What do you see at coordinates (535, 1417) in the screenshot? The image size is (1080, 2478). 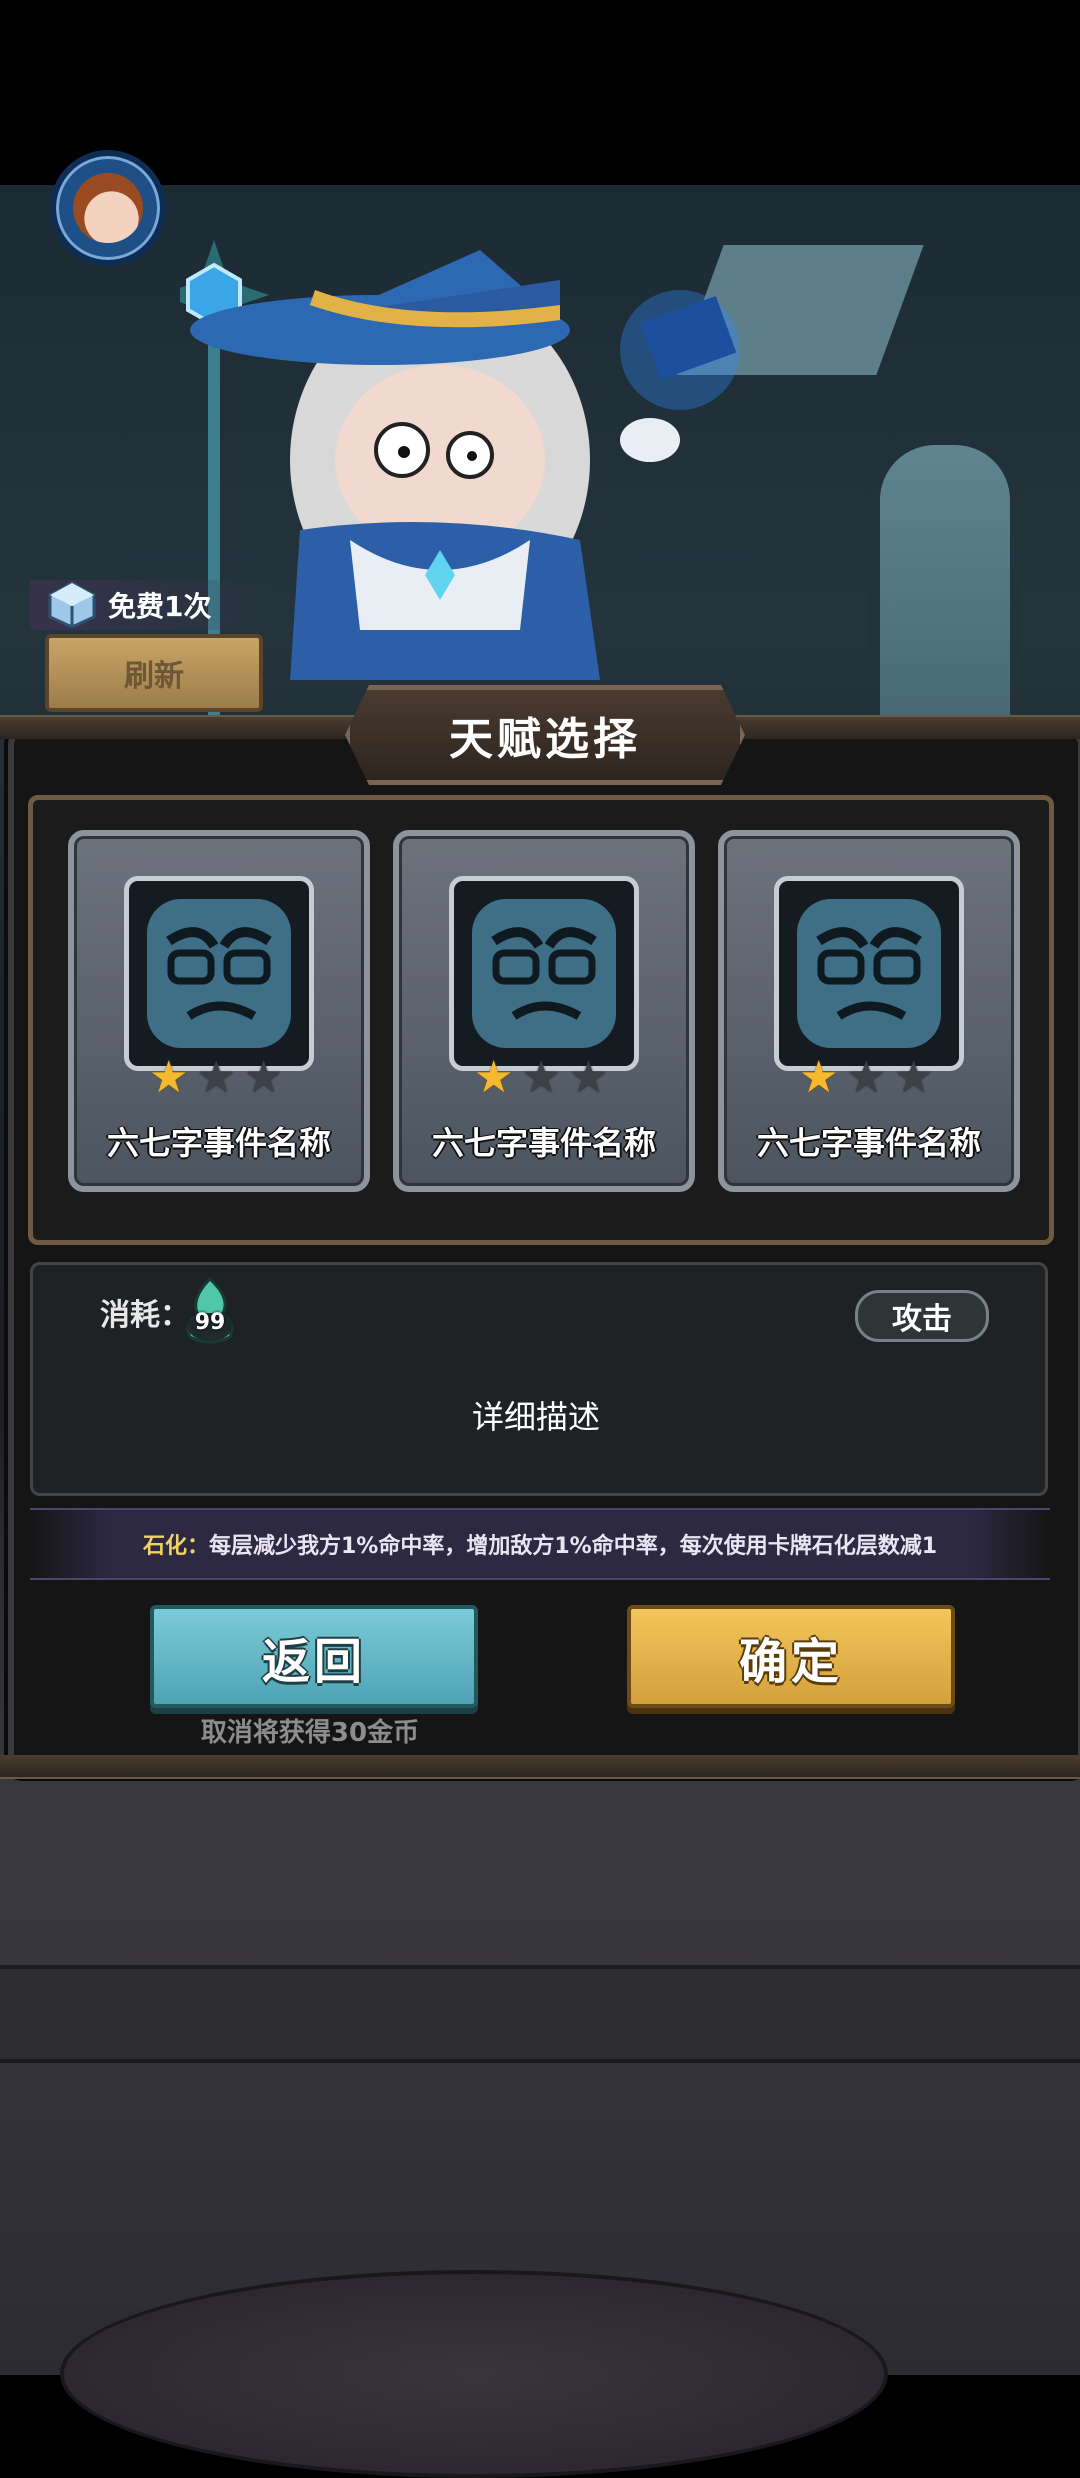 I see `detail-description: 详细描述` at bounding box center [535, 1417].